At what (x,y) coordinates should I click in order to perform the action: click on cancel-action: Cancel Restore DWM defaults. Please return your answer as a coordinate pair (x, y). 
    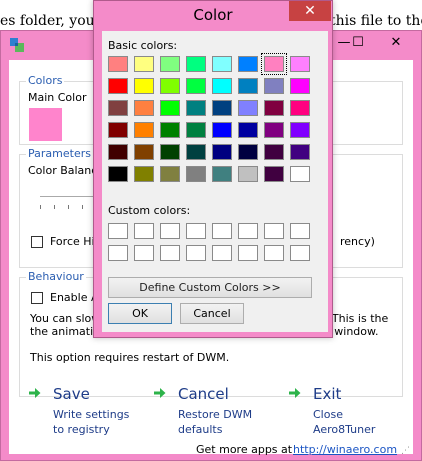
    Looking at the image, I should click on (209, 410).